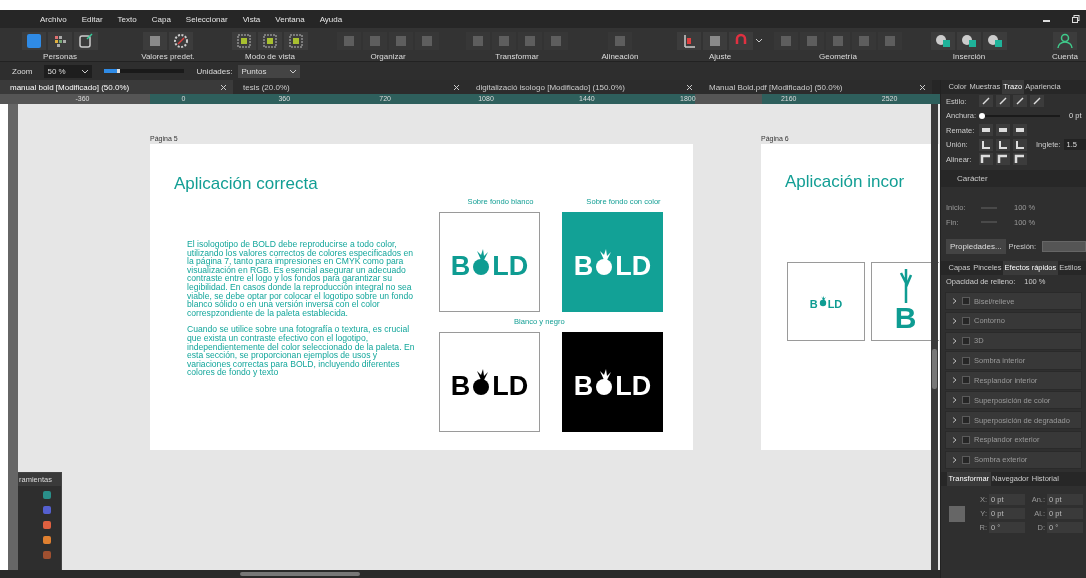  I want to click on zoom-field: 50 %, so click(68, 71).